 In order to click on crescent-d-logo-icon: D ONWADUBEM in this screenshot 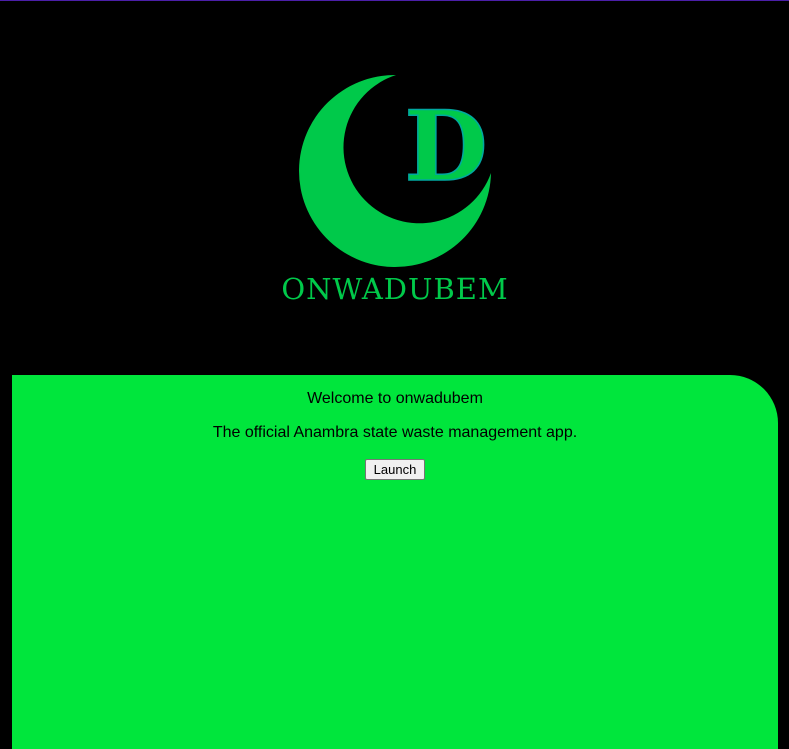, I will do `click(394, 190)`.